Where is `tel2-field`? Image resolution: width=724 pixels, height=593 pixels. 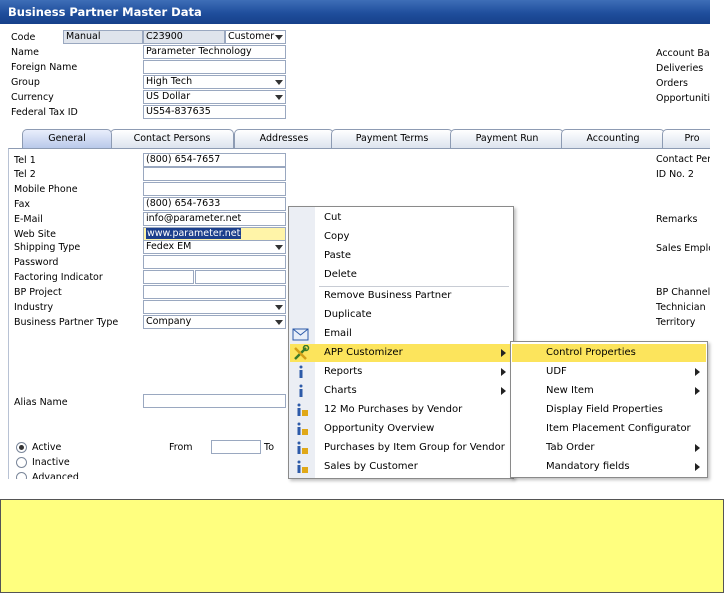 tel2-field is located at coordinates (214, 174).